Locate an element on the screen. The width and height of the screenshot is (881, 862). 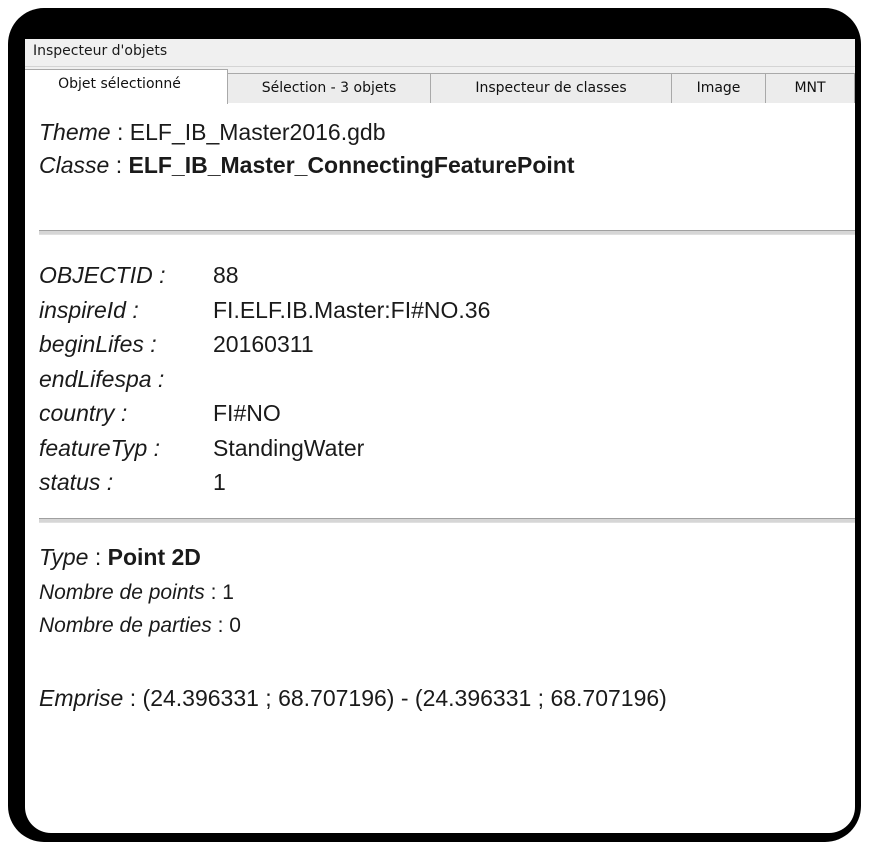
geometry-type-line: Type : Point 2D is located at coordinates (120, 557).